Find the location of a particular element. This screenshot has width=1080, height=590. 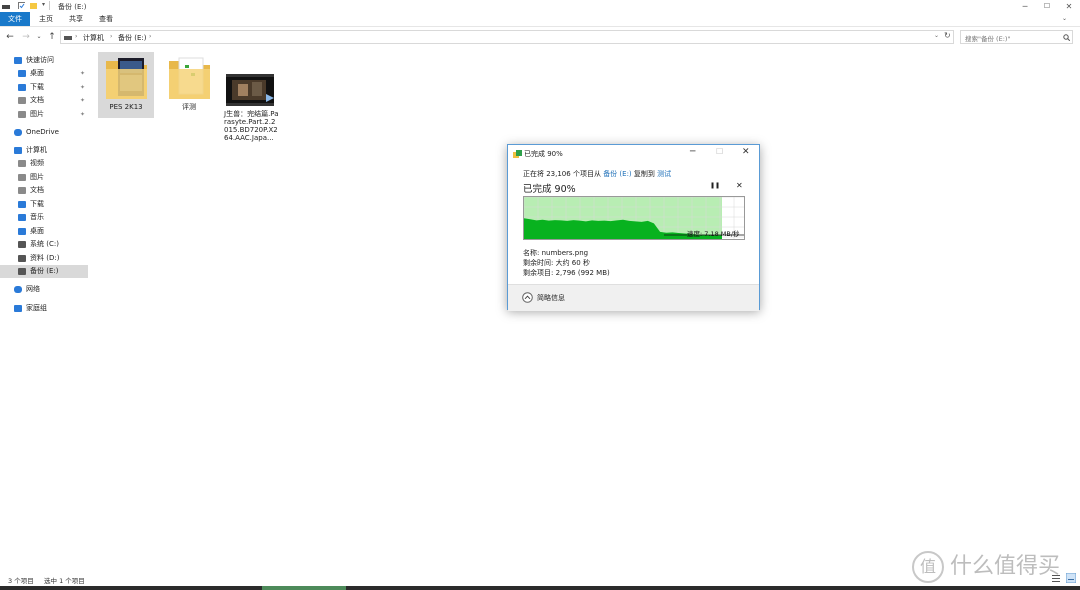

up-arrow-icon: ↑ is located at coordinates (52, 37).